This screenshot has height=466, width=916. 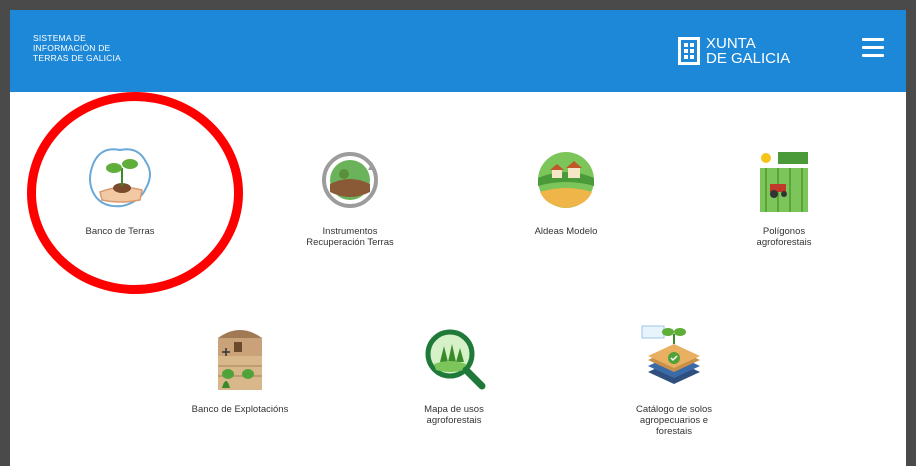 What do you see at coordinates (77, 58) in the screenshot?
I see `system-title-line: TERRAS DE GALICIA` at bounding box center [77, 58].